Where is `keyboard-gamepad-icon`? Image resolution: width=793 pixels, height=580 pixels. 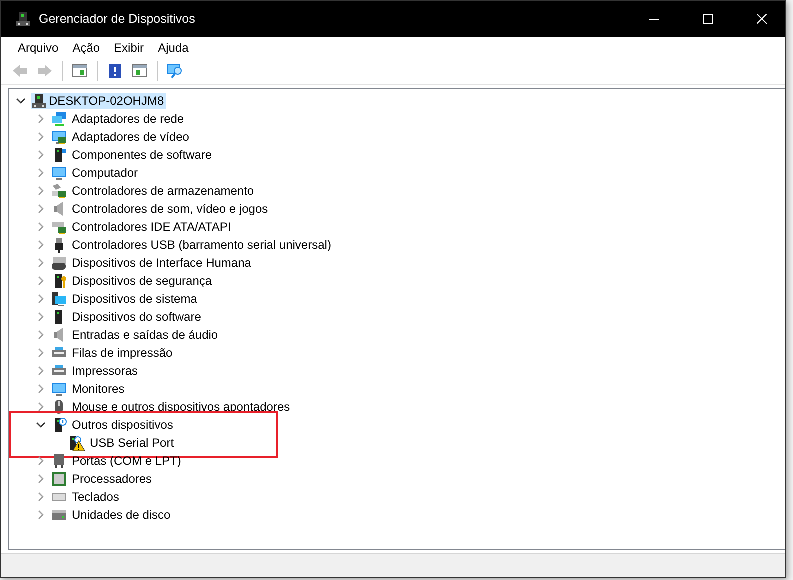 keyboard-gamepad-icon is located at coordinates (59, 263).